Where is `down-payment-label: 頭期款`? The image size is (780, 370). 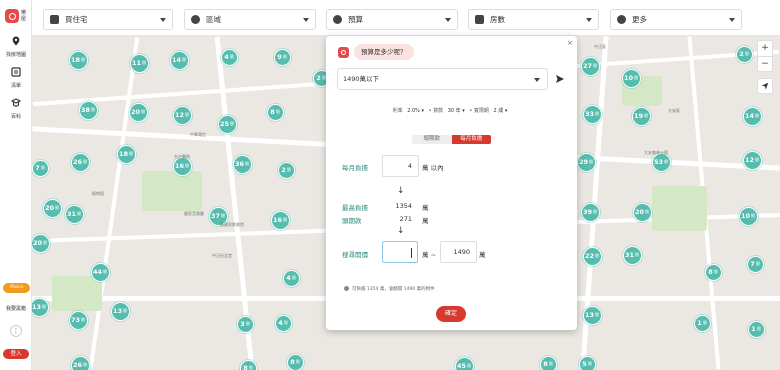 down-payment-label: 頭期款 is located at coordinates (352, 221).